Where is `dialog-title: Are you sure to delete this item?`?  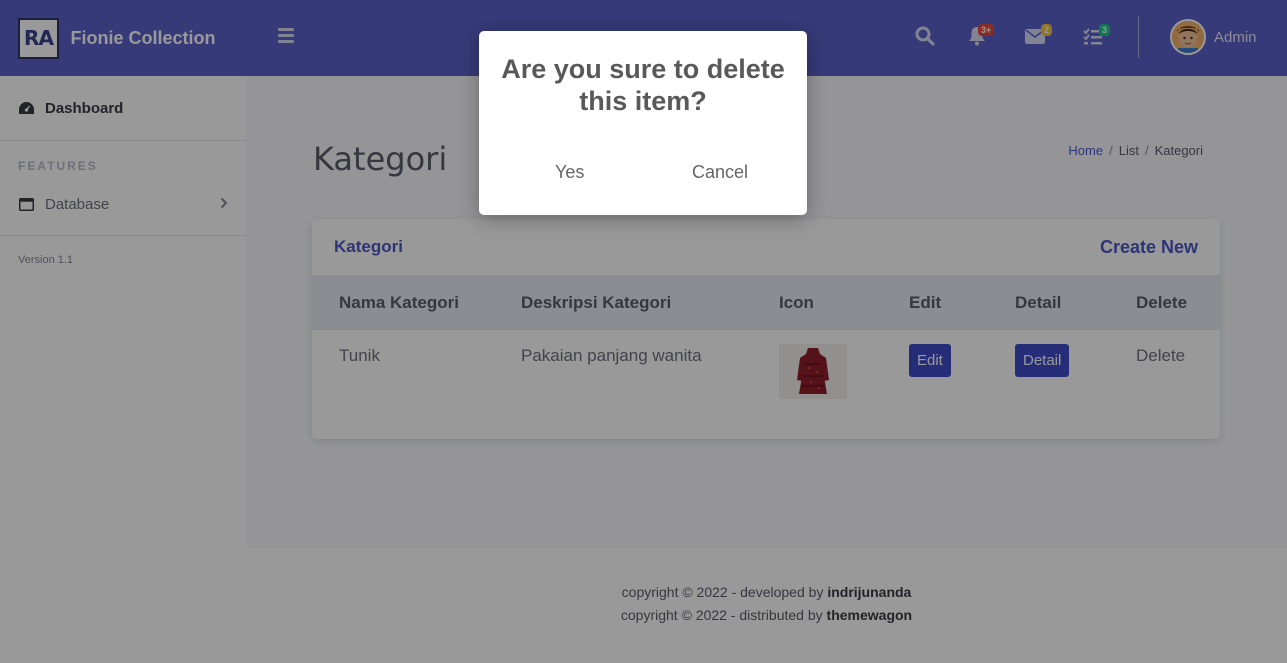
dialog-title: Are you sure to delete this item? is located at coordinates (643, 85).